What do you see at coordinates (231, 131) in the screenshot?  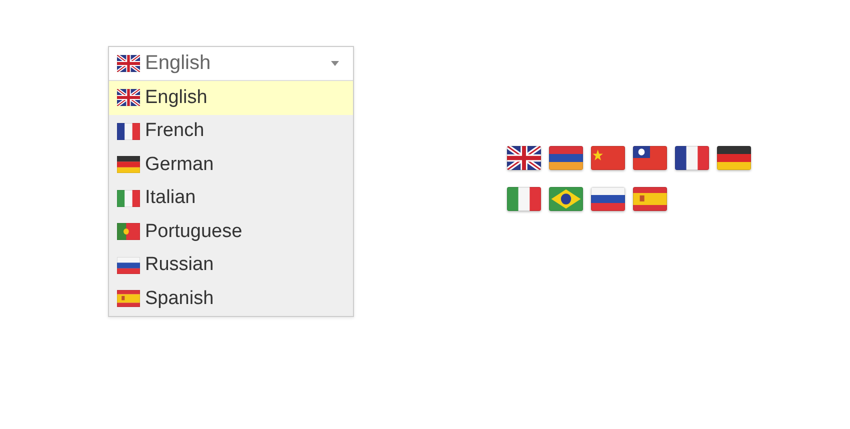 I see `language-option: French` at bounding box center [231, 131].